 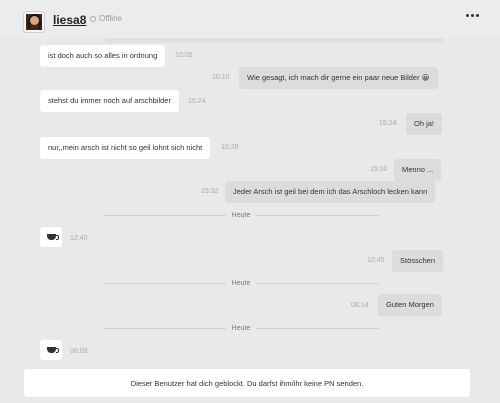 I want to click on previous-message-bubble, so click(x=274, y=40).